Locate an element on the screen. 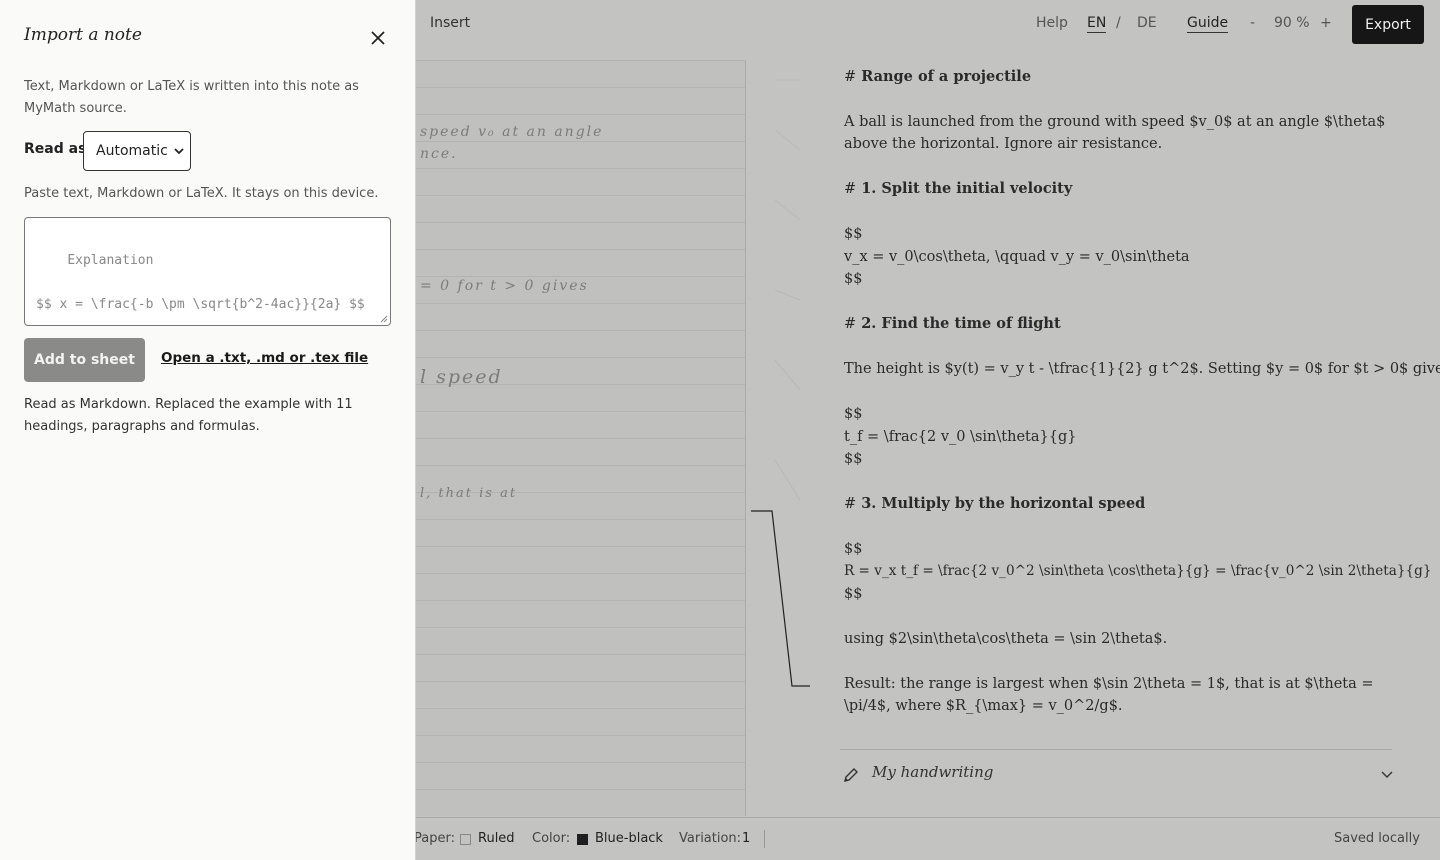  language-de: DE is located at coordinates (1147, 23).